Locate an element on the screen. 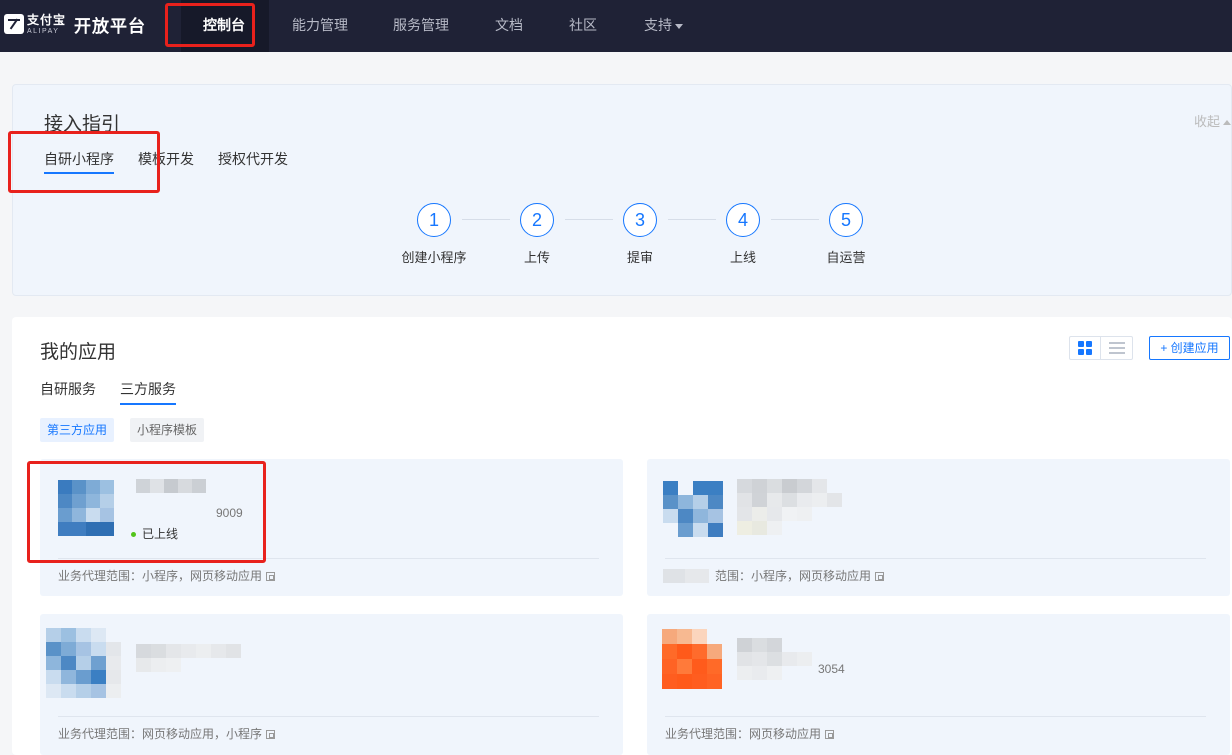 The height and width of the screenshot is (755, 1232). logo-text-en: ALIPAY is located at coordinates (43, 31).